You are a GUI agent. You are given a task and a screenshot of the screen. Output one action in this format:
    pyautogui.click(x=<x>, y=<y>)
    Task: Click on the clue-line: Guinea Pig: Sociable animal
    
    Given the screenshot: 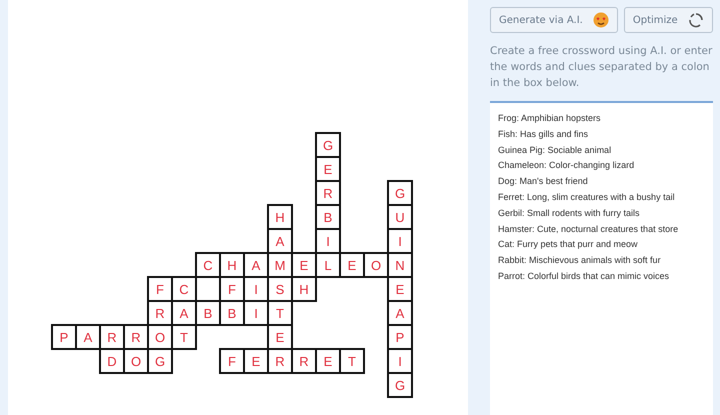 What is the action you would take?
    pyautogui.click(x=555, y=150)
    